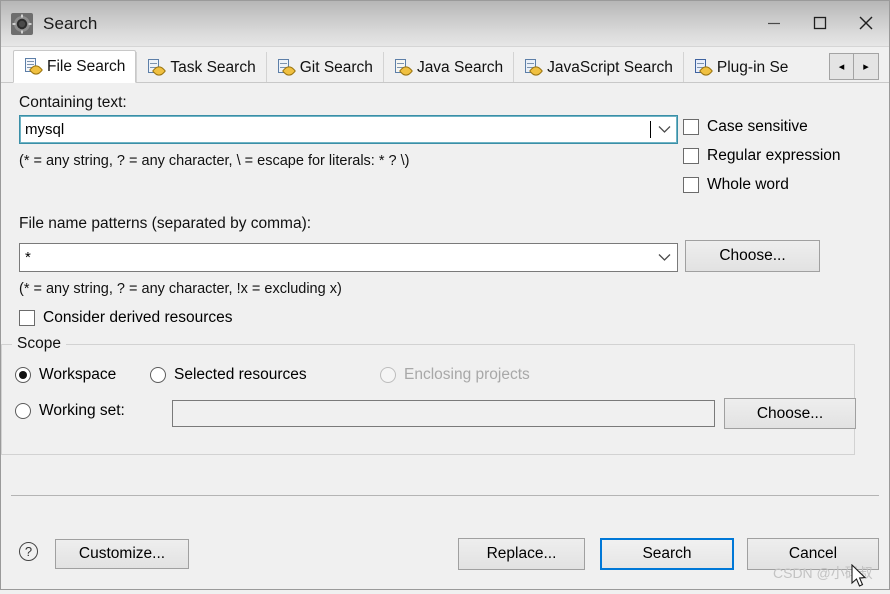 The image size is (890, 594). I want to click on checkbox-label: Whole word, so click(748, 184).